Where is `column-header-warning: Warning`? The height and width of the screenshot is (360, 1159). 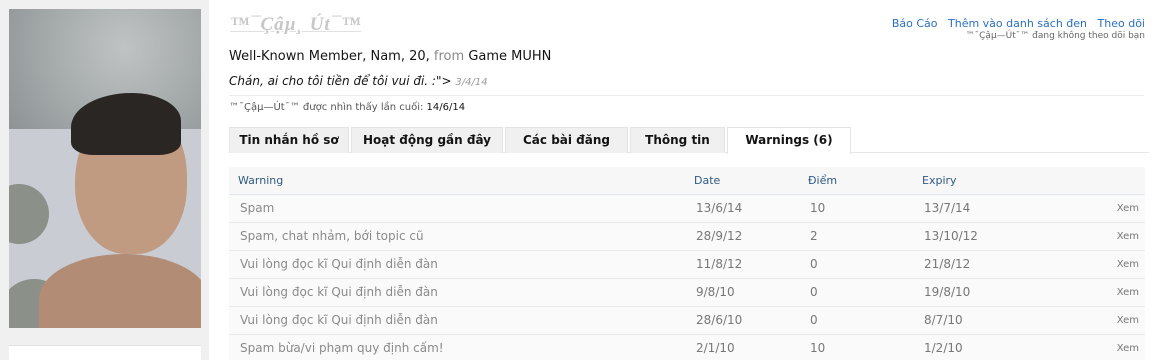
column-header-warning: Warning is located at coordinates (457, 181).